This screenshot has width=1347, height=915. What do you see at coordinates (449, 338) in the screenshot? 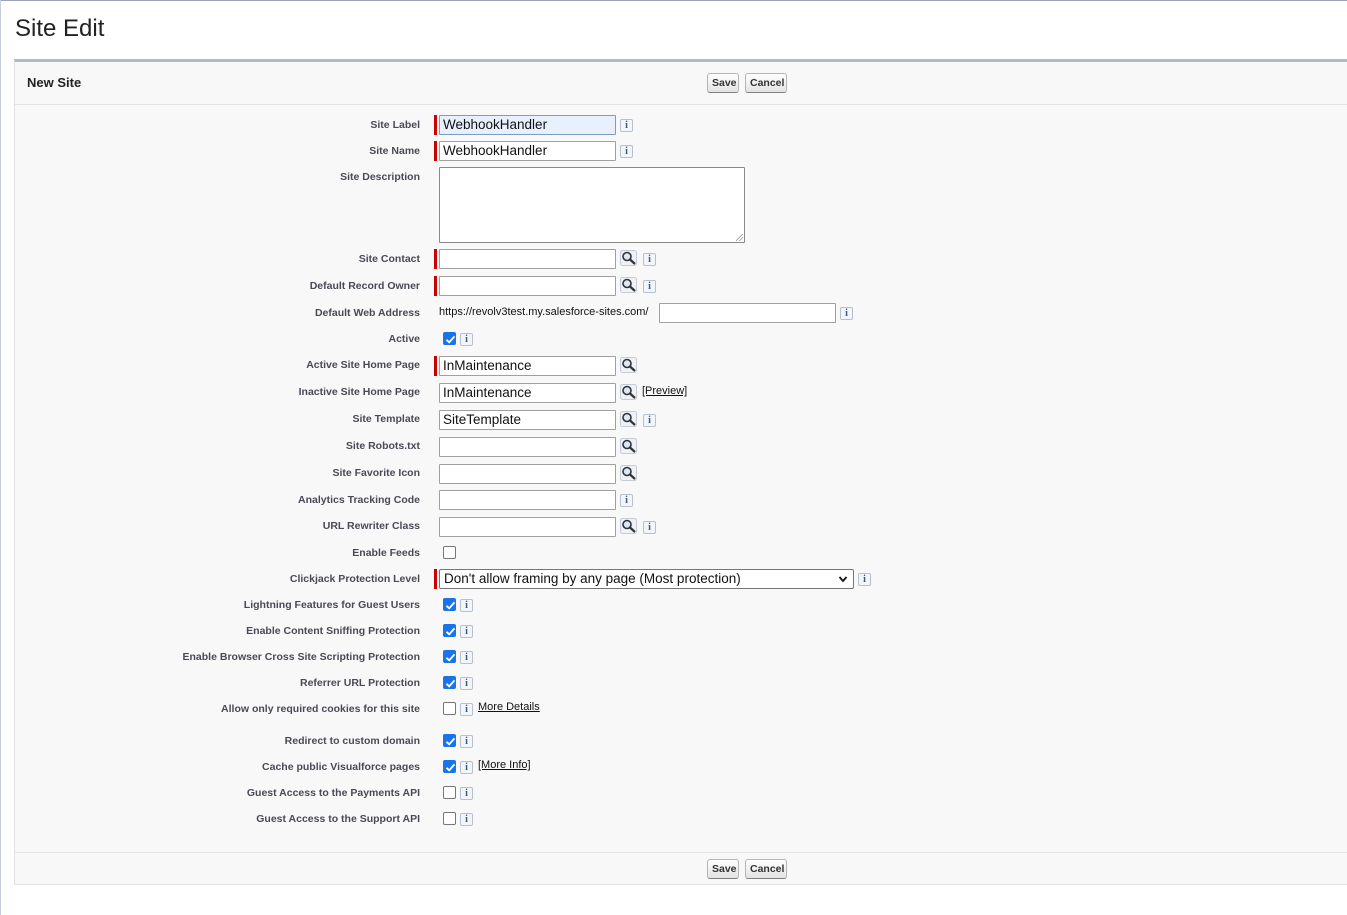
I see `active-checkbox` at bounding box center [449, 338].